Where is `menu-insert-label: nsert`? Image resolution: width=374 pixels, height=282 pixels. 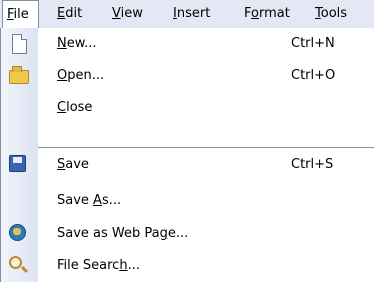 menu-insert-label: nsert is located at coordinates (193, 13).